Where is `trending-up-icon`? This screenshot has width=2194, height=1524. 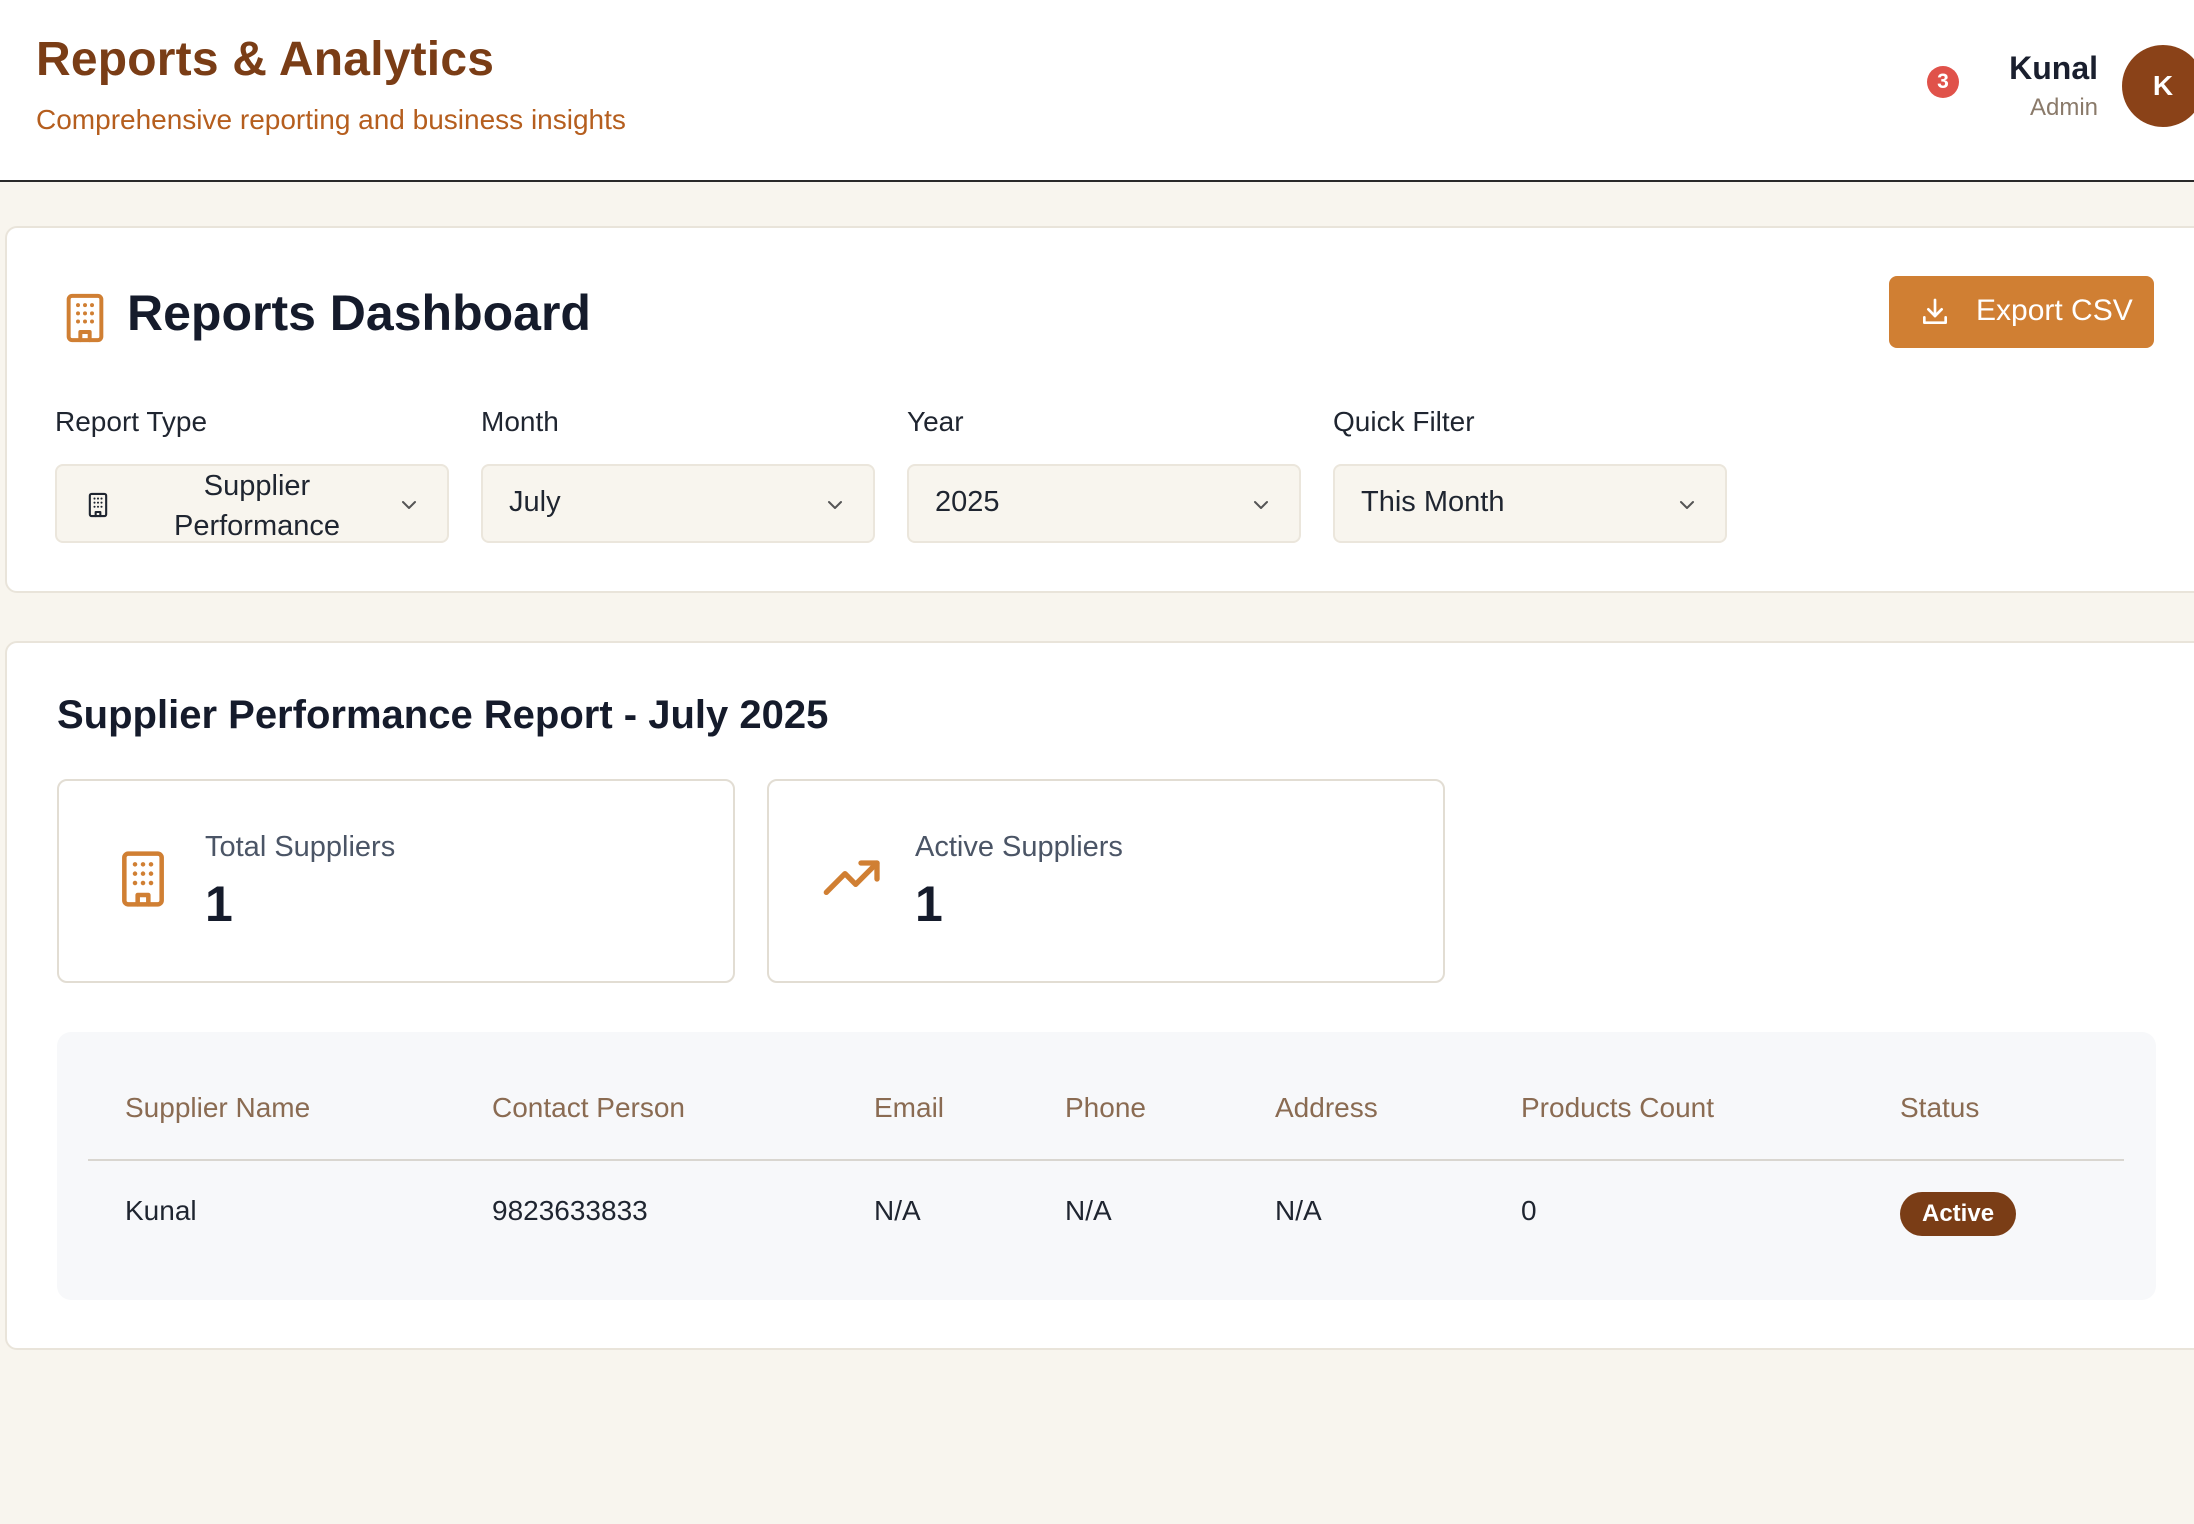 trending-up-icon is located at coordinates (851, 877).